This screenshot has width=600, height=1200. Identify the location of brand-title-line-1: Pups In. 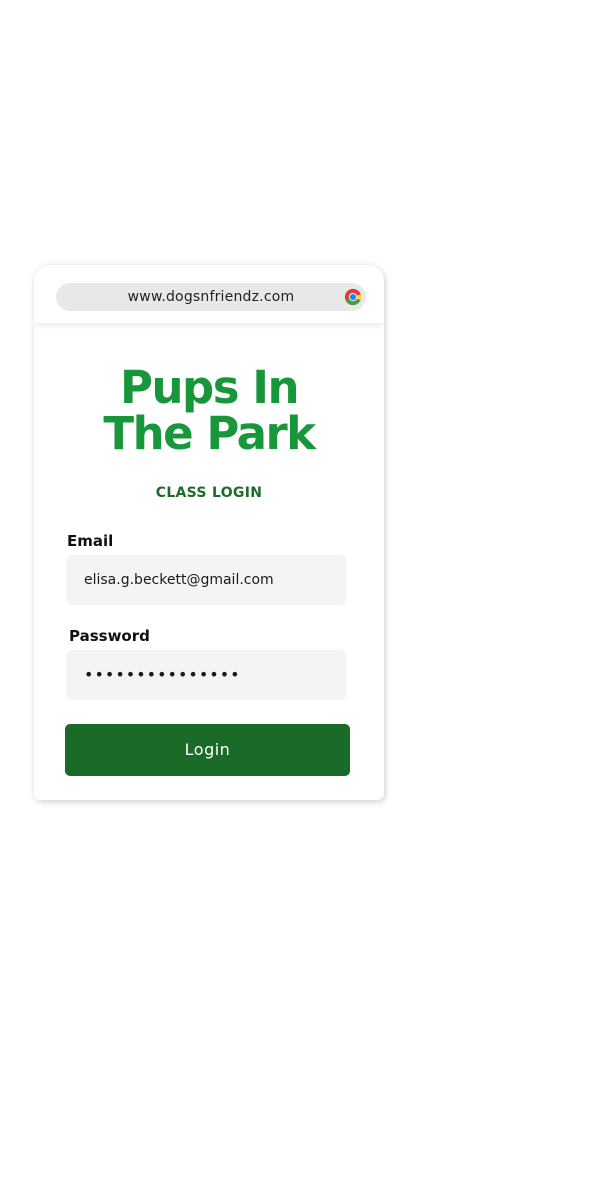
(209, 387).